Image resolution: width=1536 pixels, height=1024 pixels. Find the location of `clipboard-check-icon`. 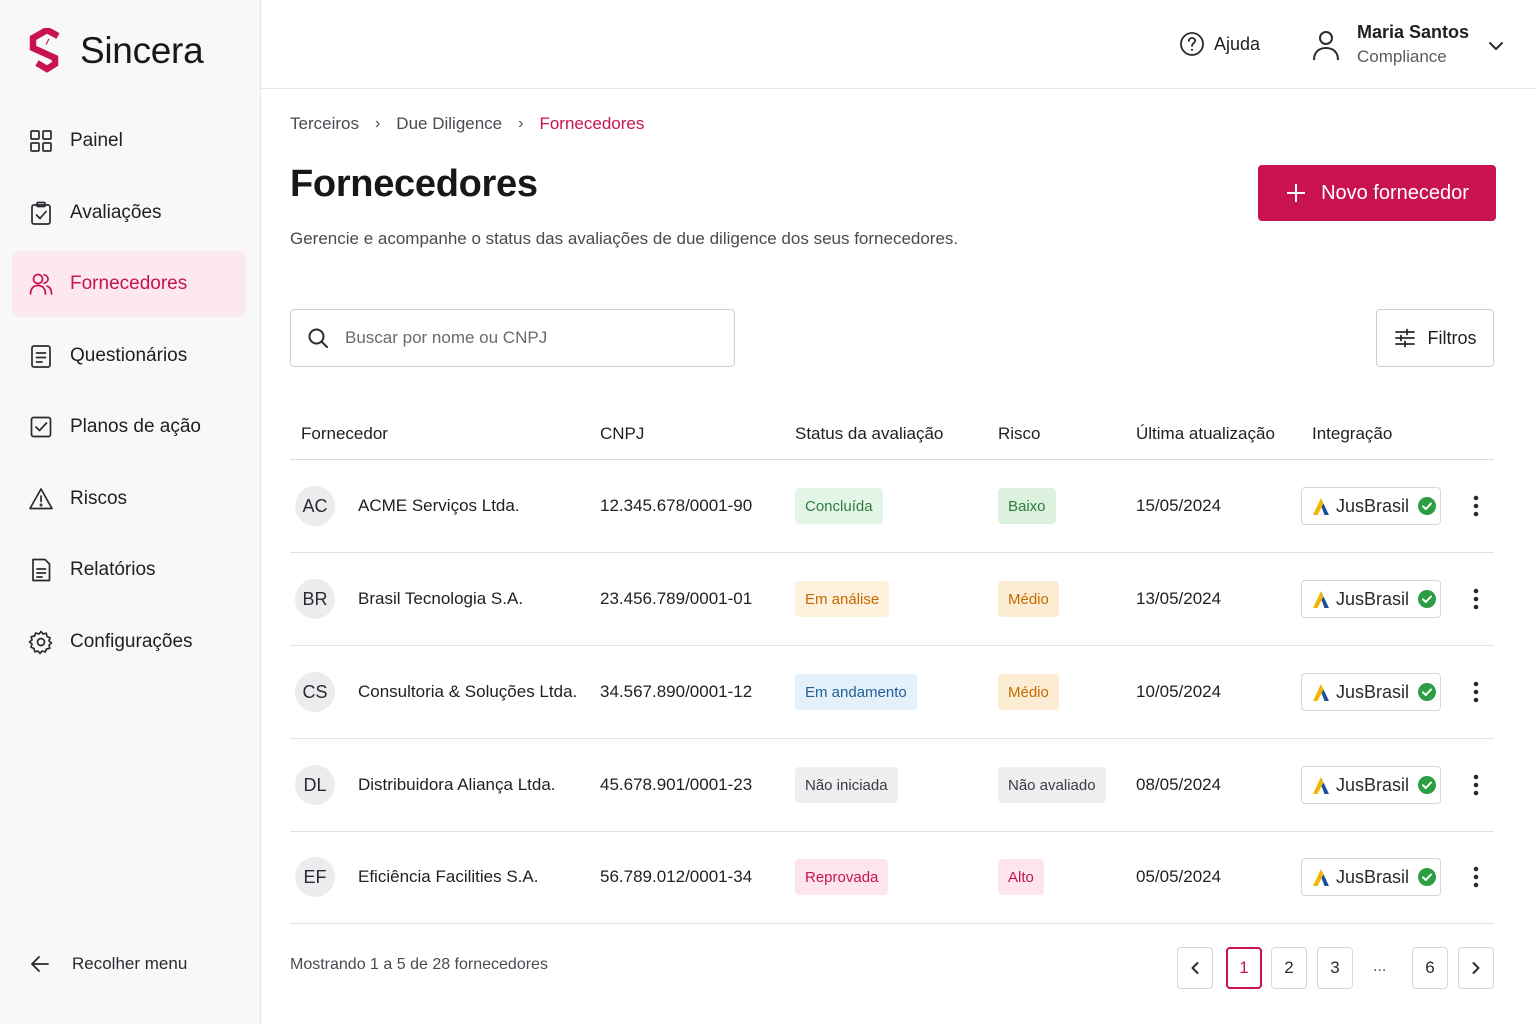

clipboard-check-icon is located at coordinates (41, 213).